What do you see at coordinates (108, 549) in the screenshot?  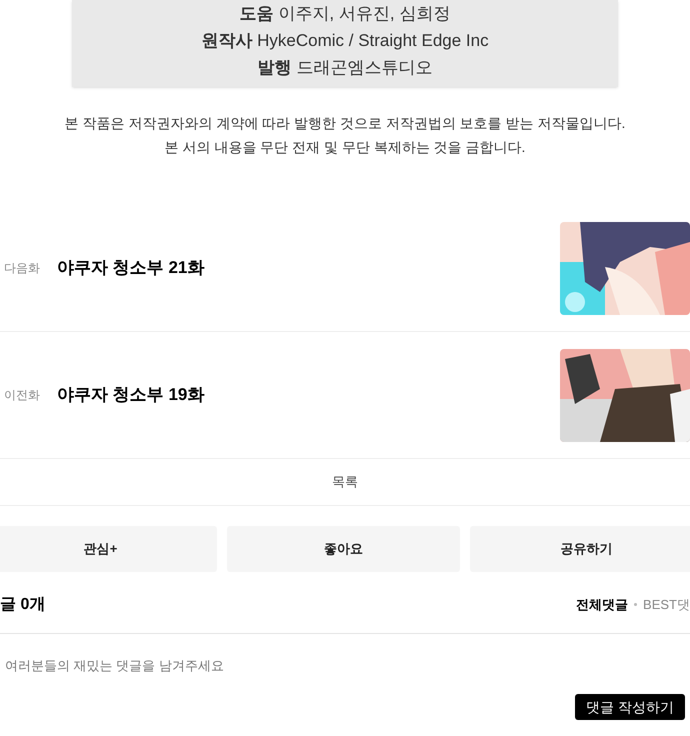 I see `action-button: 관심+` at bounding box center [108, 549].